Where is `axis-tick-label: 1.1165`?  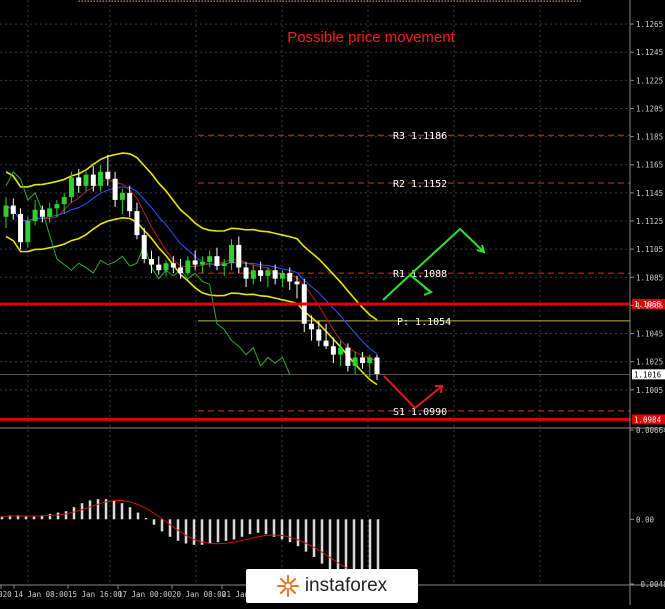
axis-tick-label: 1.1165 is located at coordinates (649, 165).